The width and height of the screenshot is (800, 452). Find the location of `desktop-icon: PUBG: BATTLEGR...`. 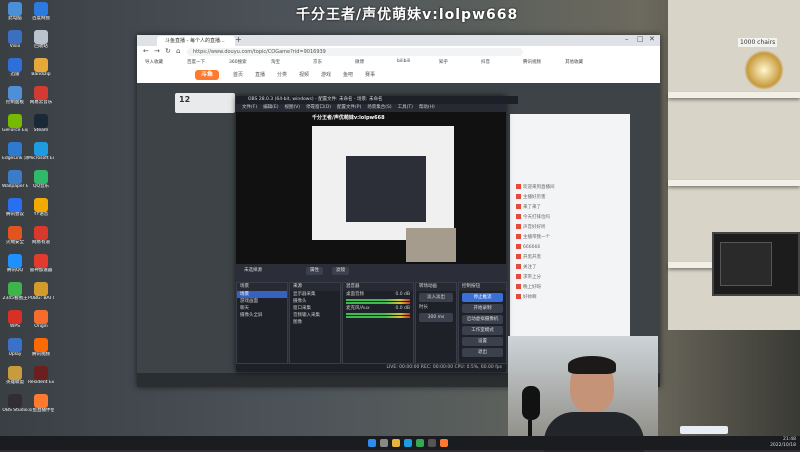

desktop-icon: PUBG: BATTLEGR... is located at coordinates (41, 291).